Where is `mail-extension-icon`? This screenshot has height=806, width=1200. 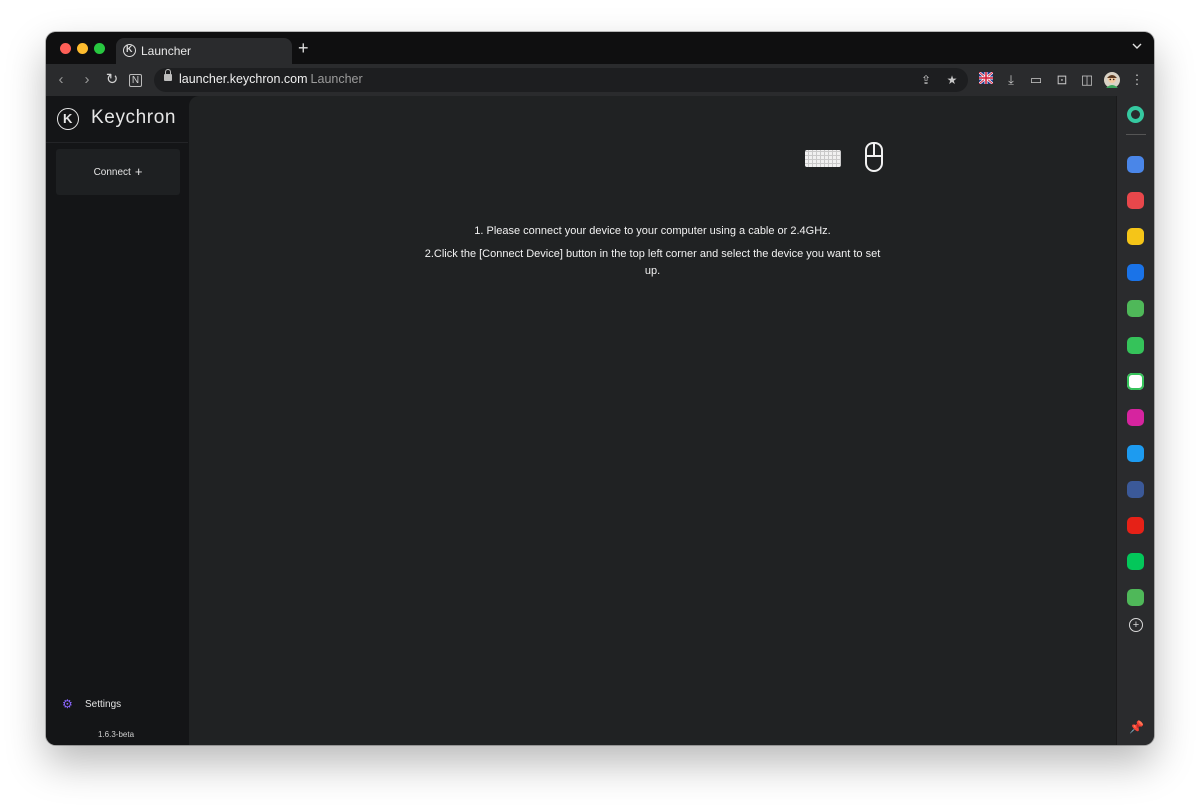
mail-extension-icon is located at coordinates (1135, 381).